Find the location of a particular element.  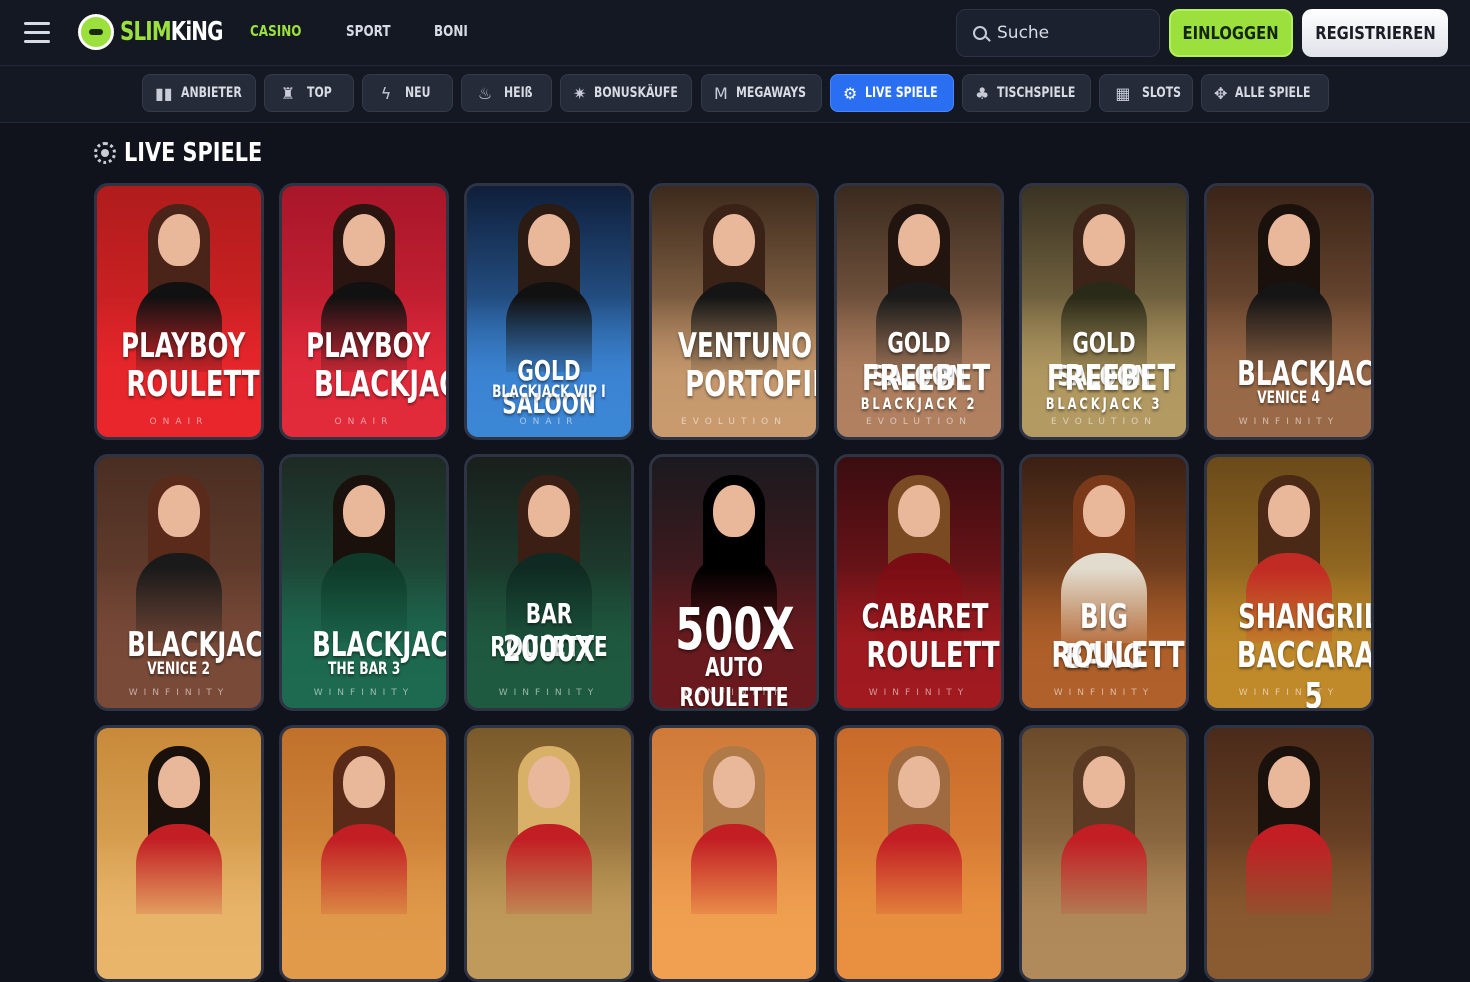

cards-icon: ♣ is located at coordinates (982, 93).